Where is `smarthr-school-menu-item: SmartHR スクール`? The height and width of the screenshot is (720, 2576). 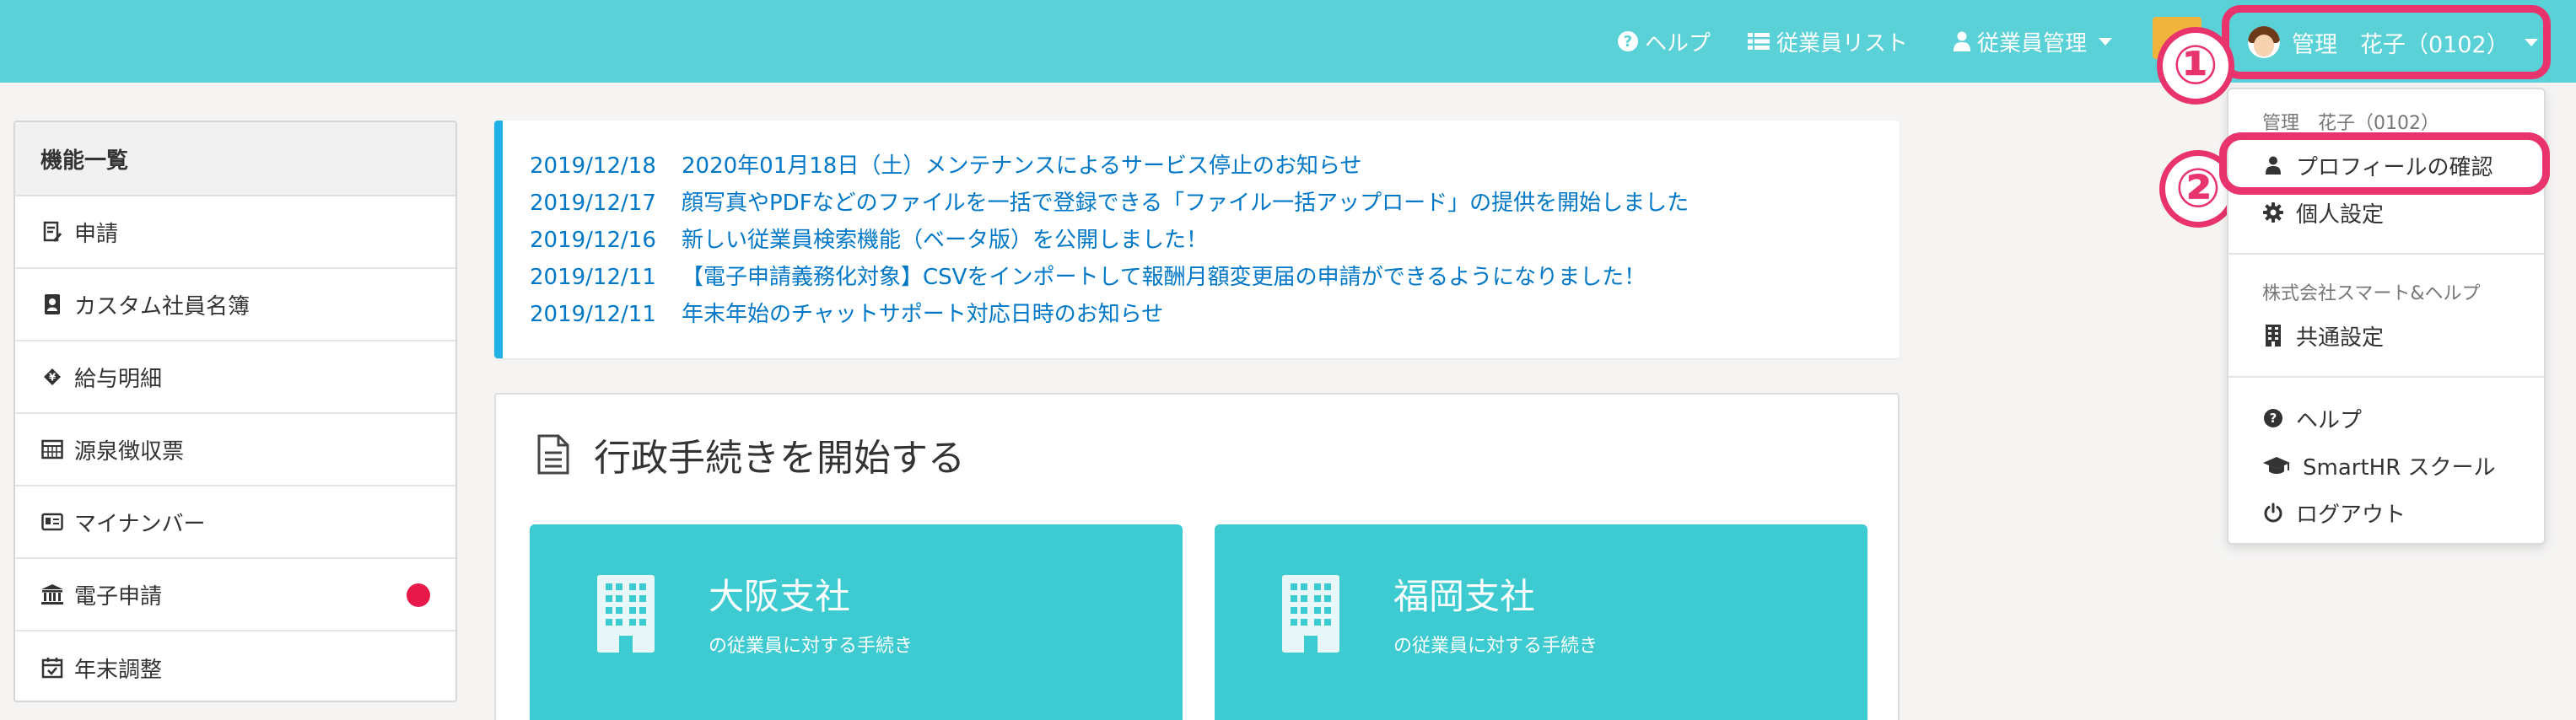 smarthr-school-menu-item: SmartHR スクール is located at coordinates (2379, 465).